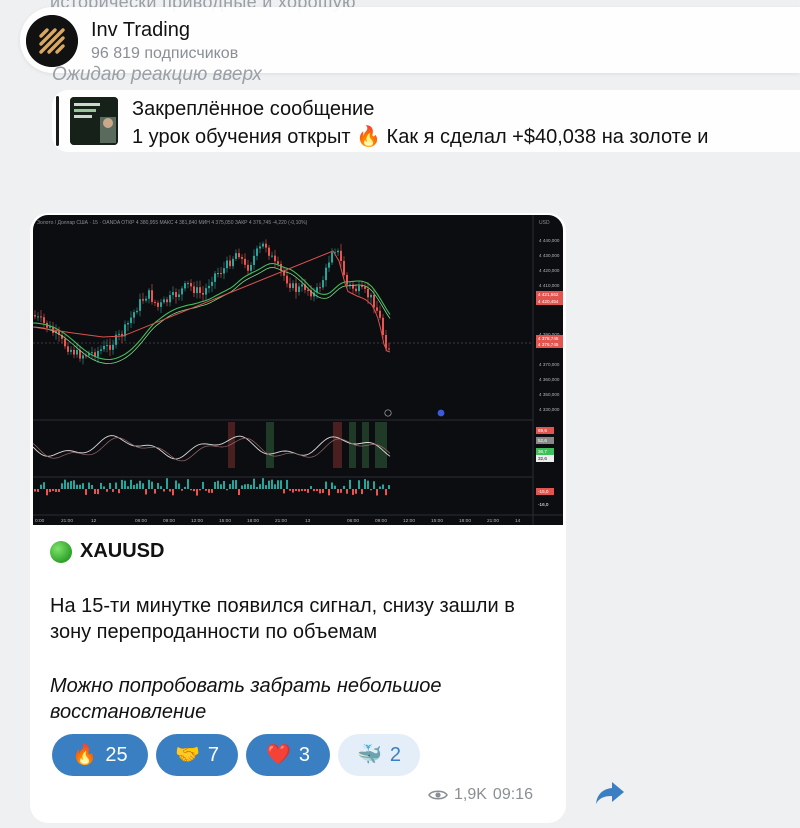 The image size is (800, 828). Describe the element at coordinates (187, 755) in the screenshot. I see `handshake-icon: 🤝` at that location.